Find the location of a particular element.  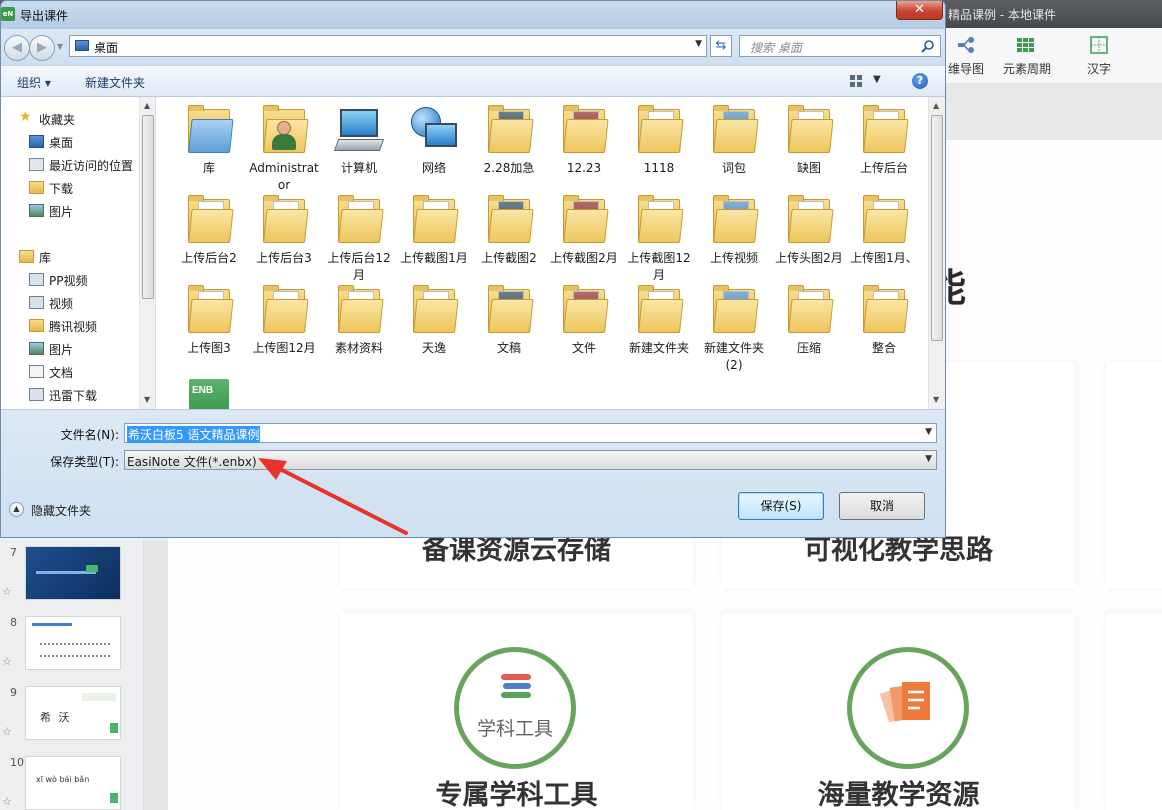

slide-item-8: 8 ☆ is located at coordinates (72, 647).